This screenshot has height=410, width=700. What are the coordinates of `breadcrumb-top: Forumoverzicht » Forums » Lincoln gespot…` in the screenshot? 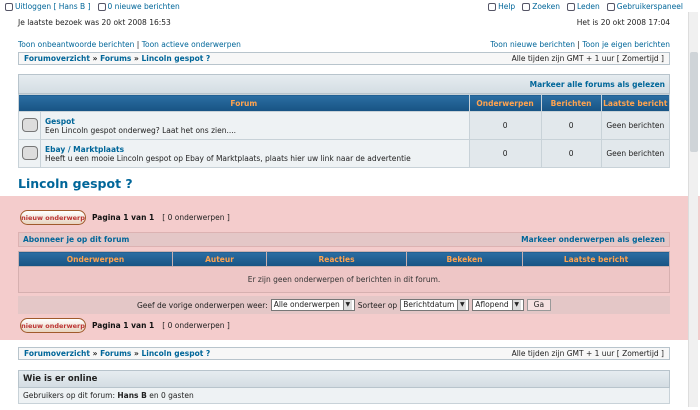 It's located at (344, 58).